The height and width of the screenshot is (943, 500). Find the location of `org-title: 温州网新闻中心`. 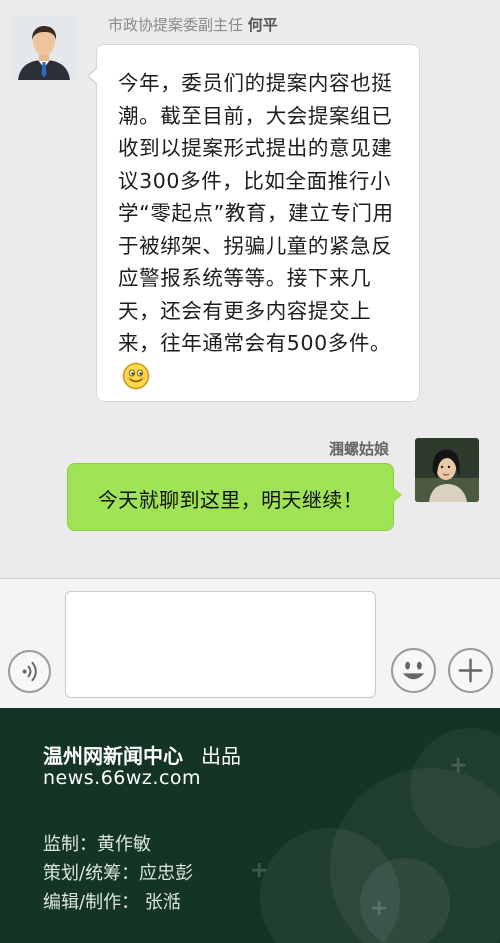

org-title: 温州网新闻中心 is located at coordinates (113, 756).